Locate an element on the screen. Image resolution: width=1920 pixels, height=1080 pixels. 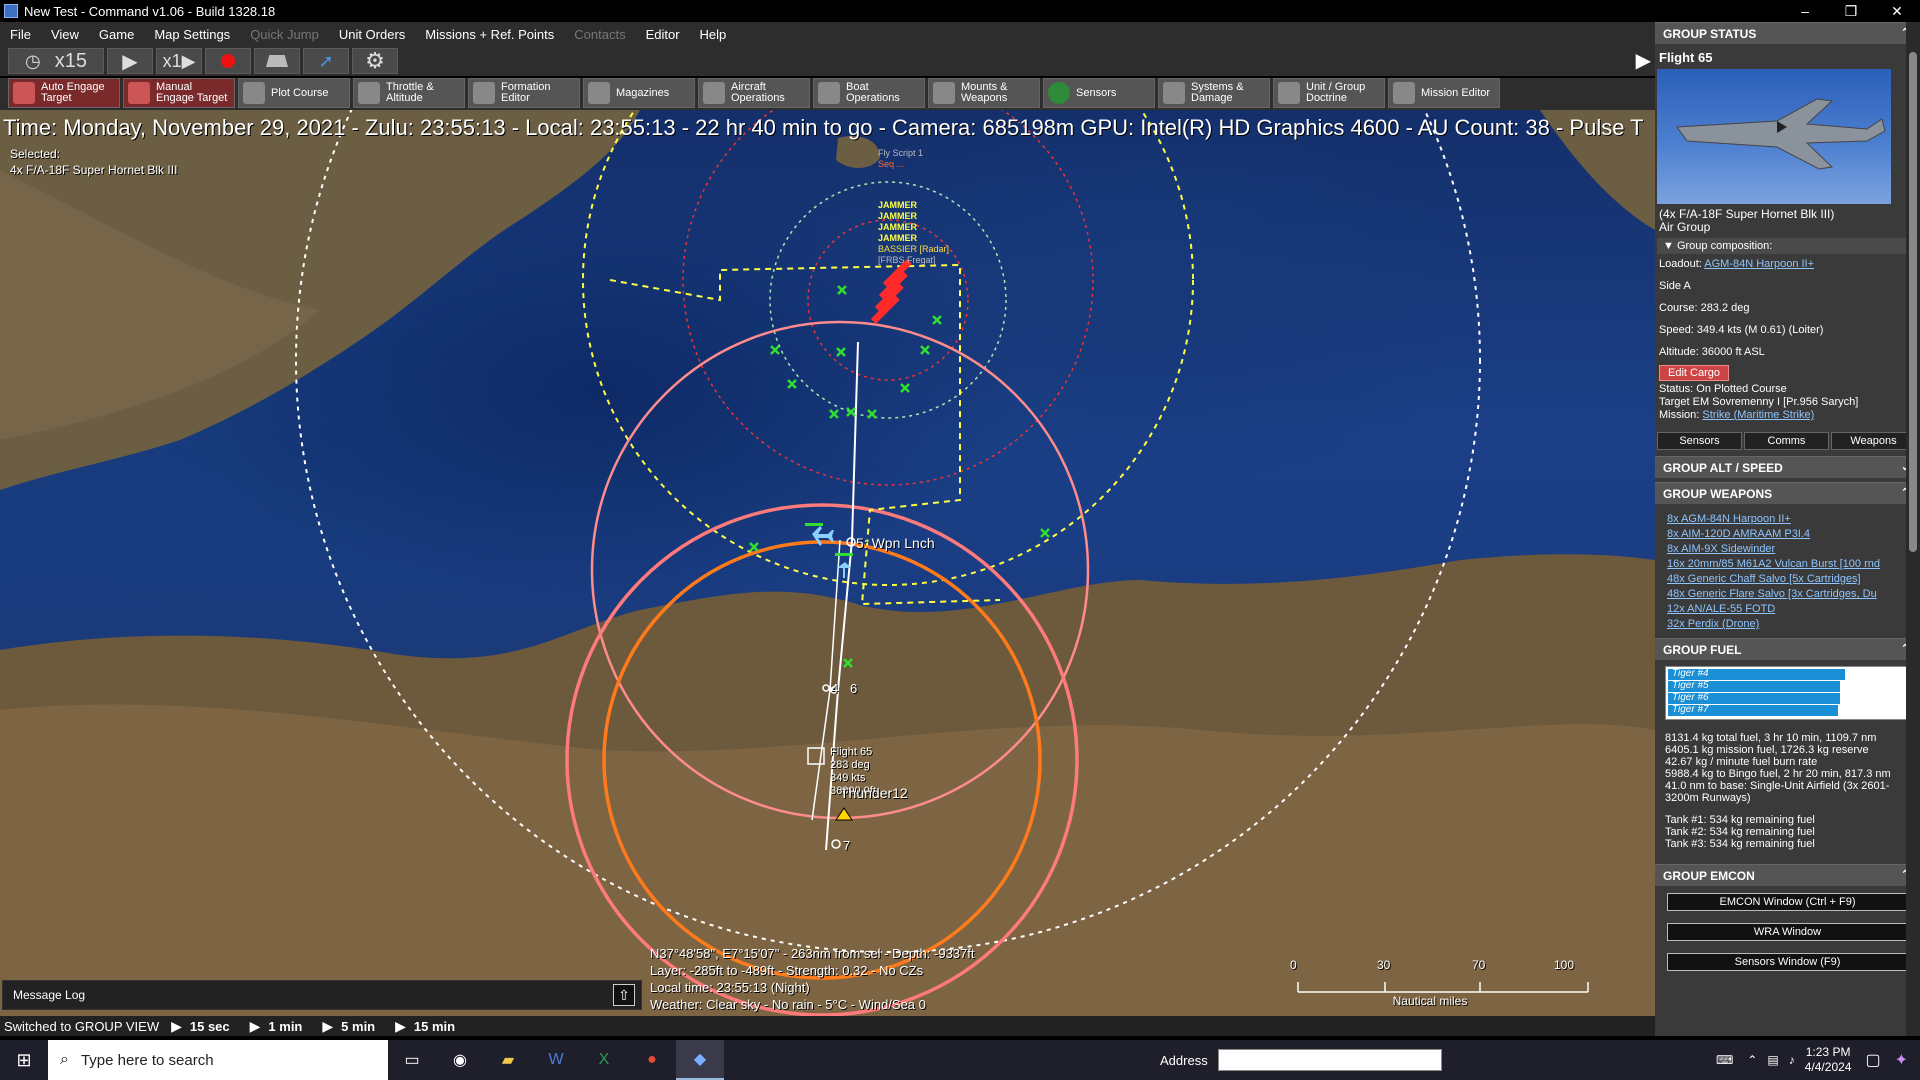
excel-icon: X is located at coordinates (604, 1060).